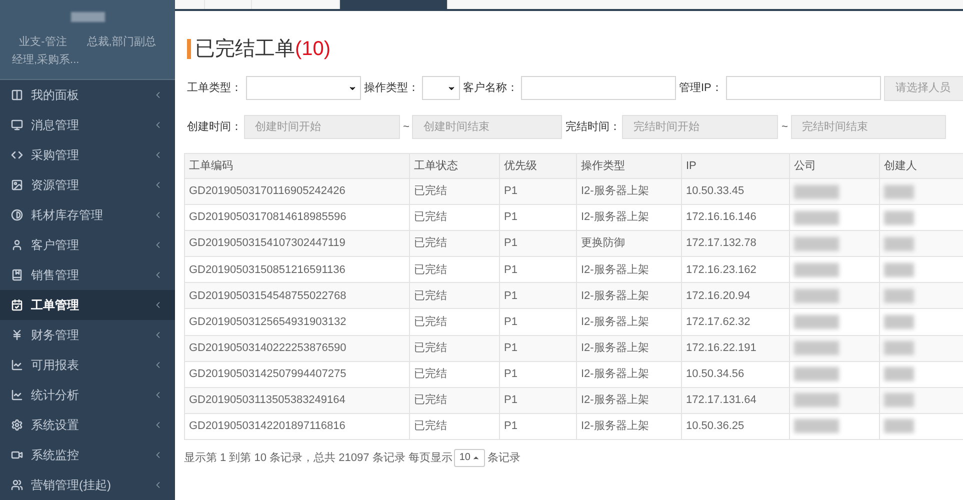 Image resolution: width=963 pixels, height=500 pixels. I want to click on field-label: 操作类型：, so click(391, 88).